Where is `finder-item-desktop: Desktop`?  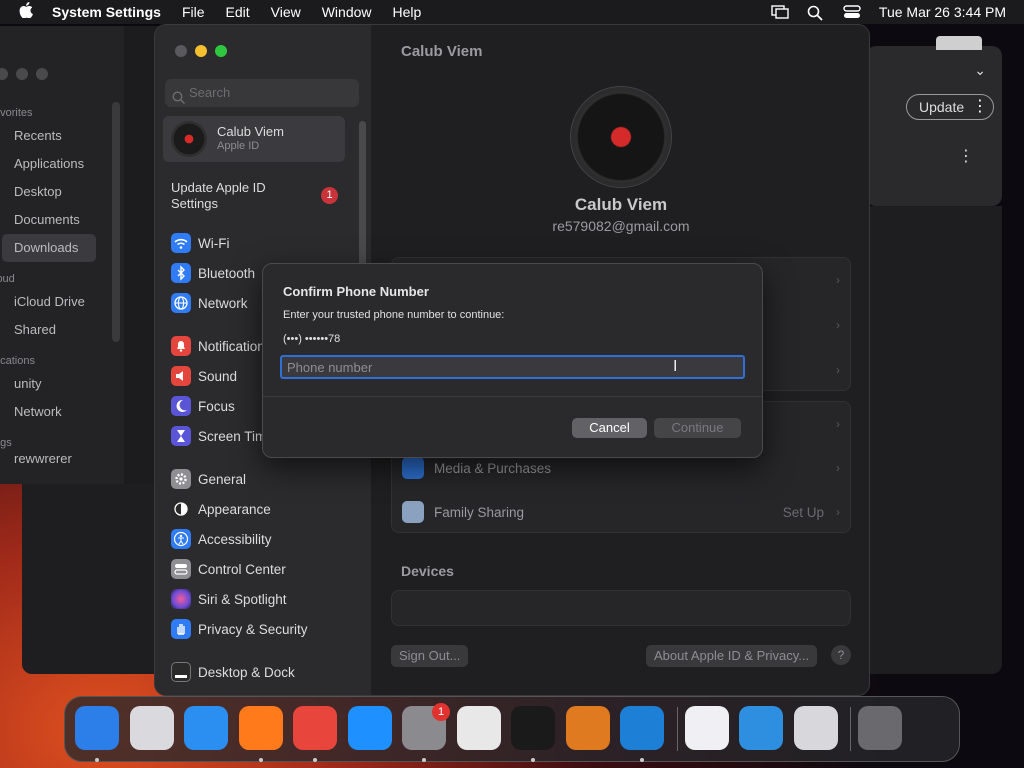
finder-item-desktop: Desktop is located at coordinates (59, 192).